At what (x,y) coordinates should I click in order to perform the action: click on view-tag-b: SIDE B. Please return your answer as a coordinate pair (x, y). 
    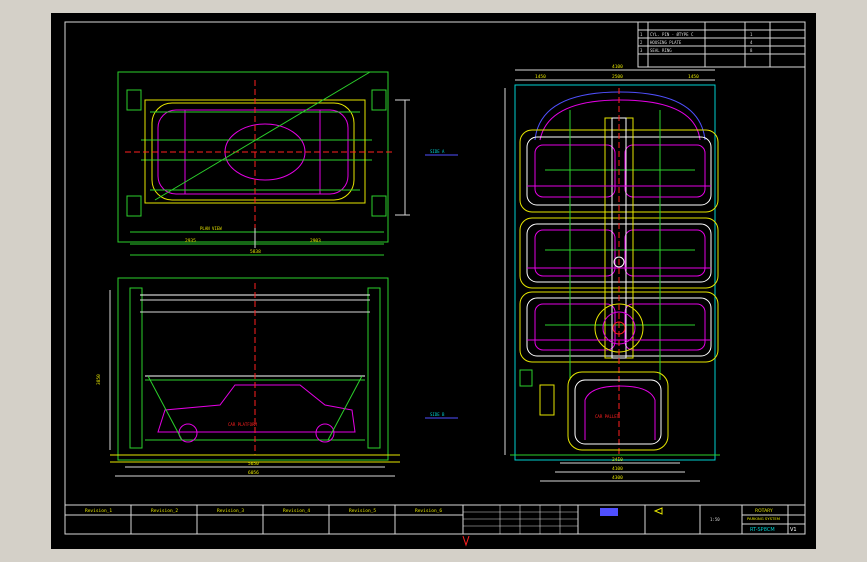
    Looking at the image, I should click on (437, 414).